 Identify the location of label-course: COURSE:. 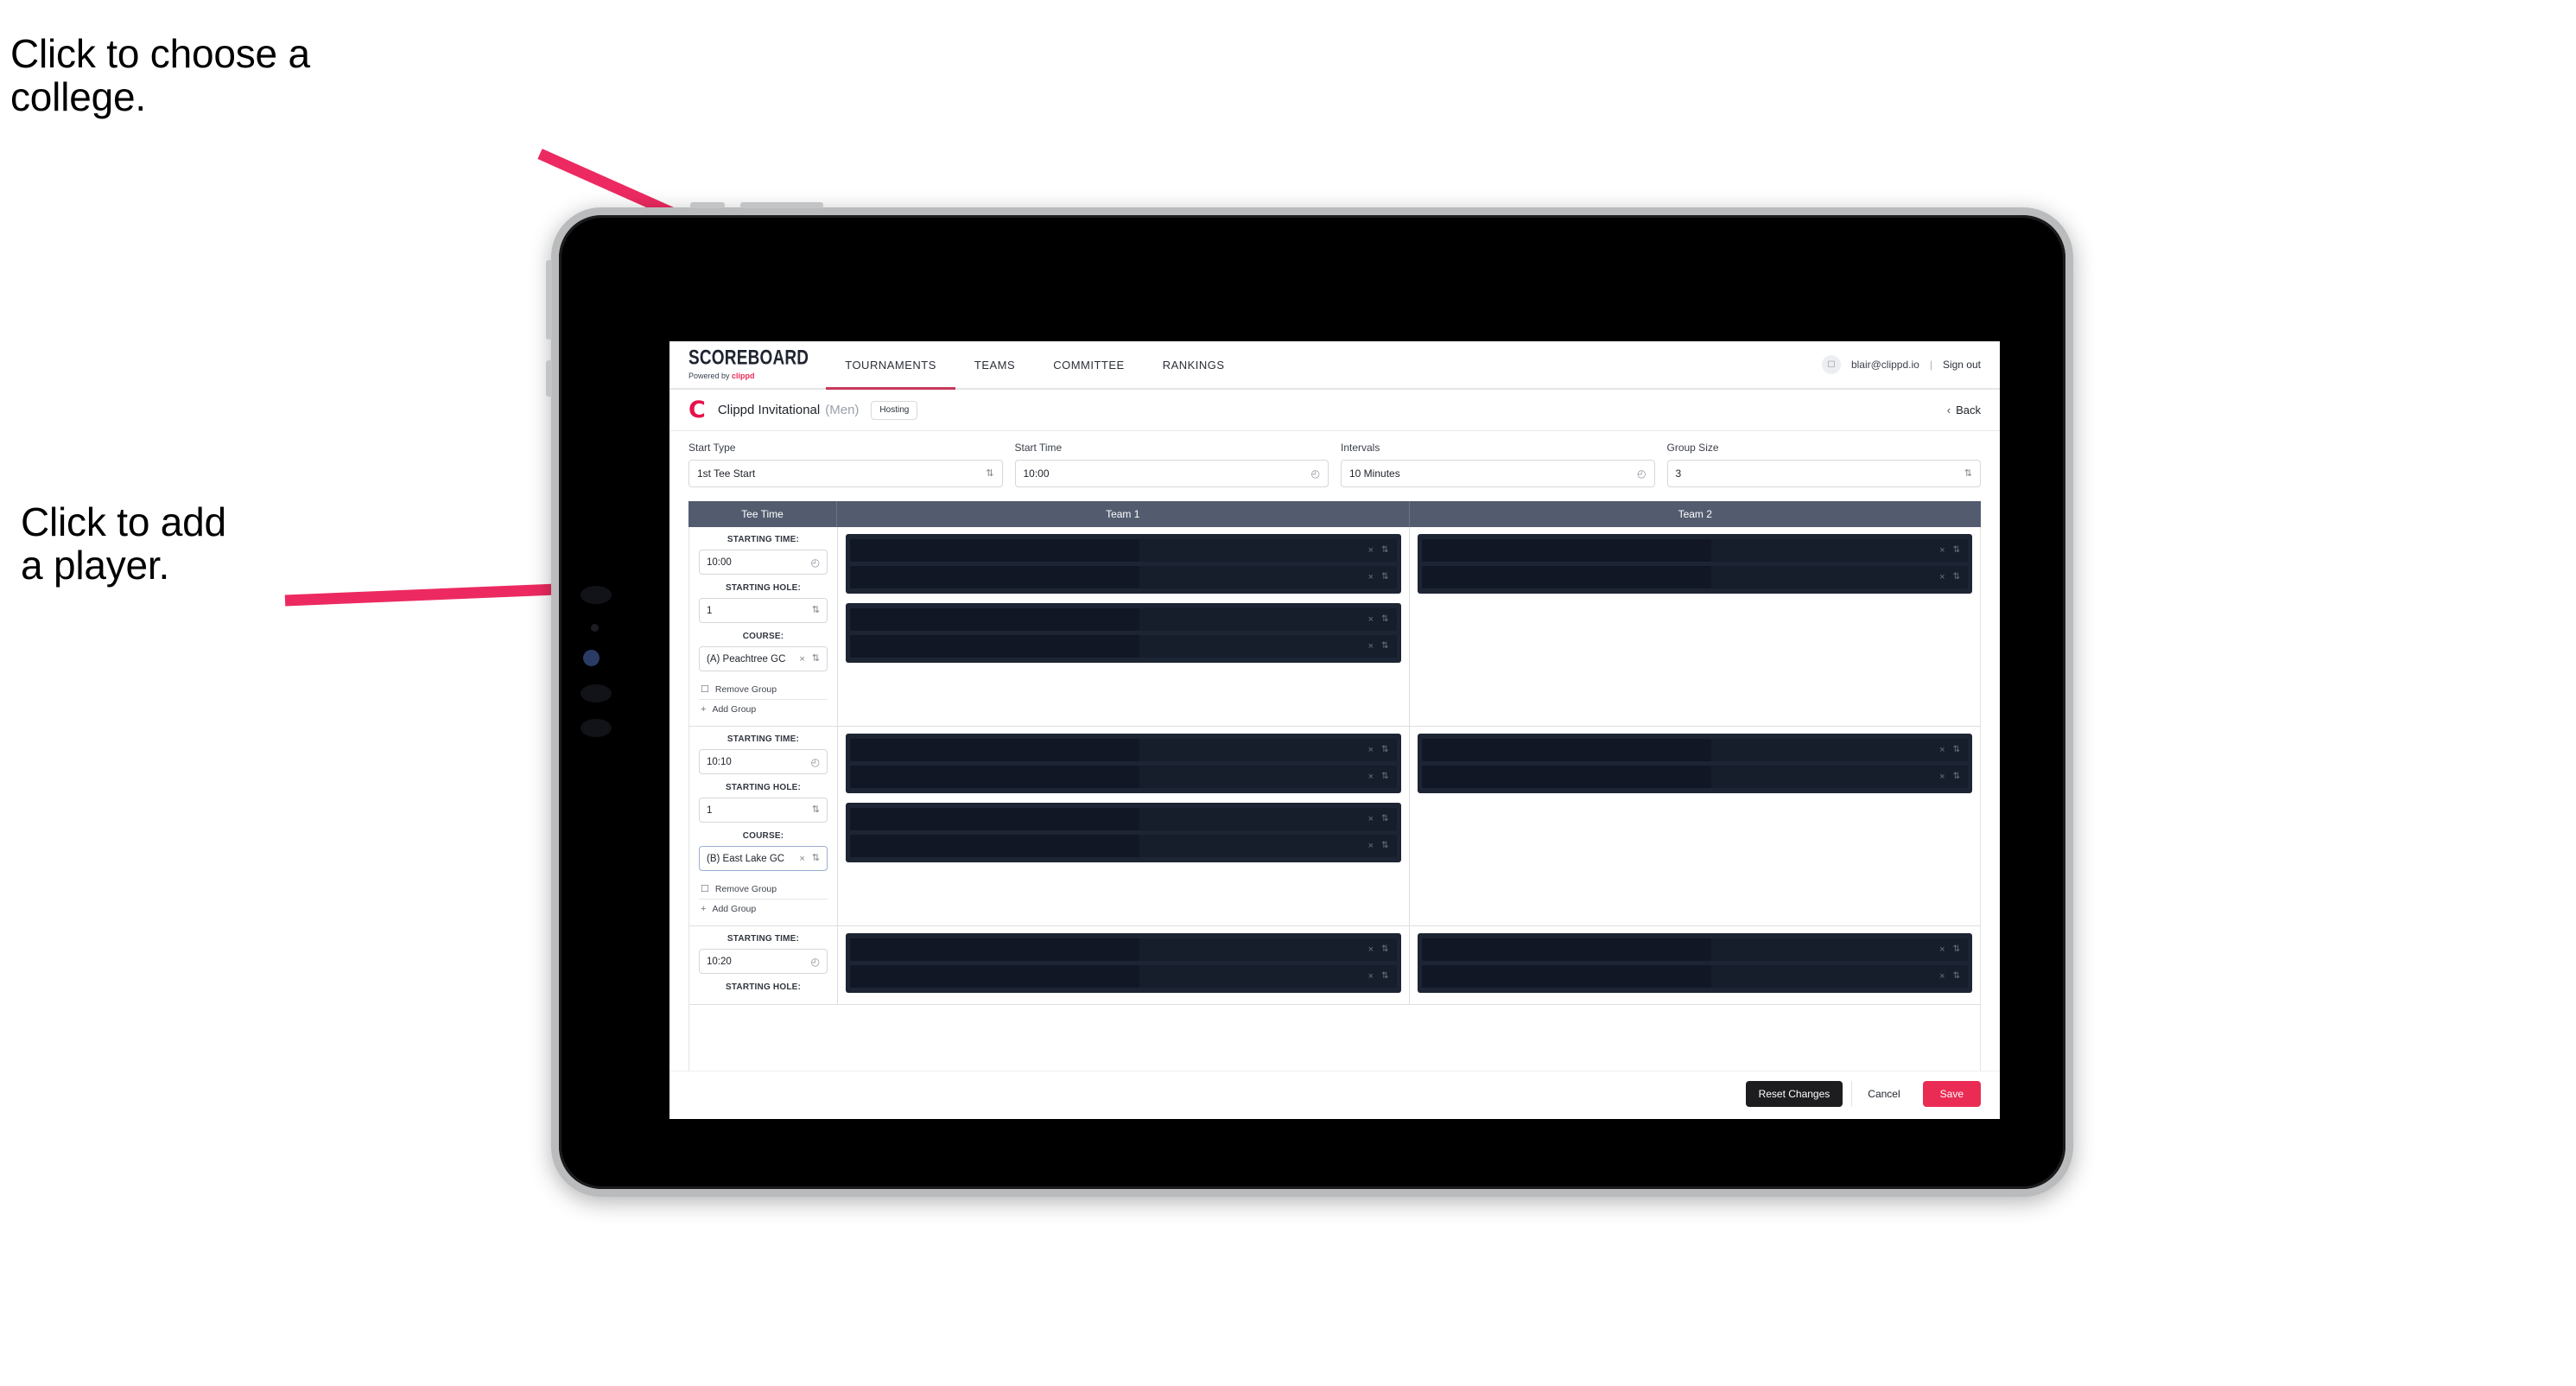
(763, 836).